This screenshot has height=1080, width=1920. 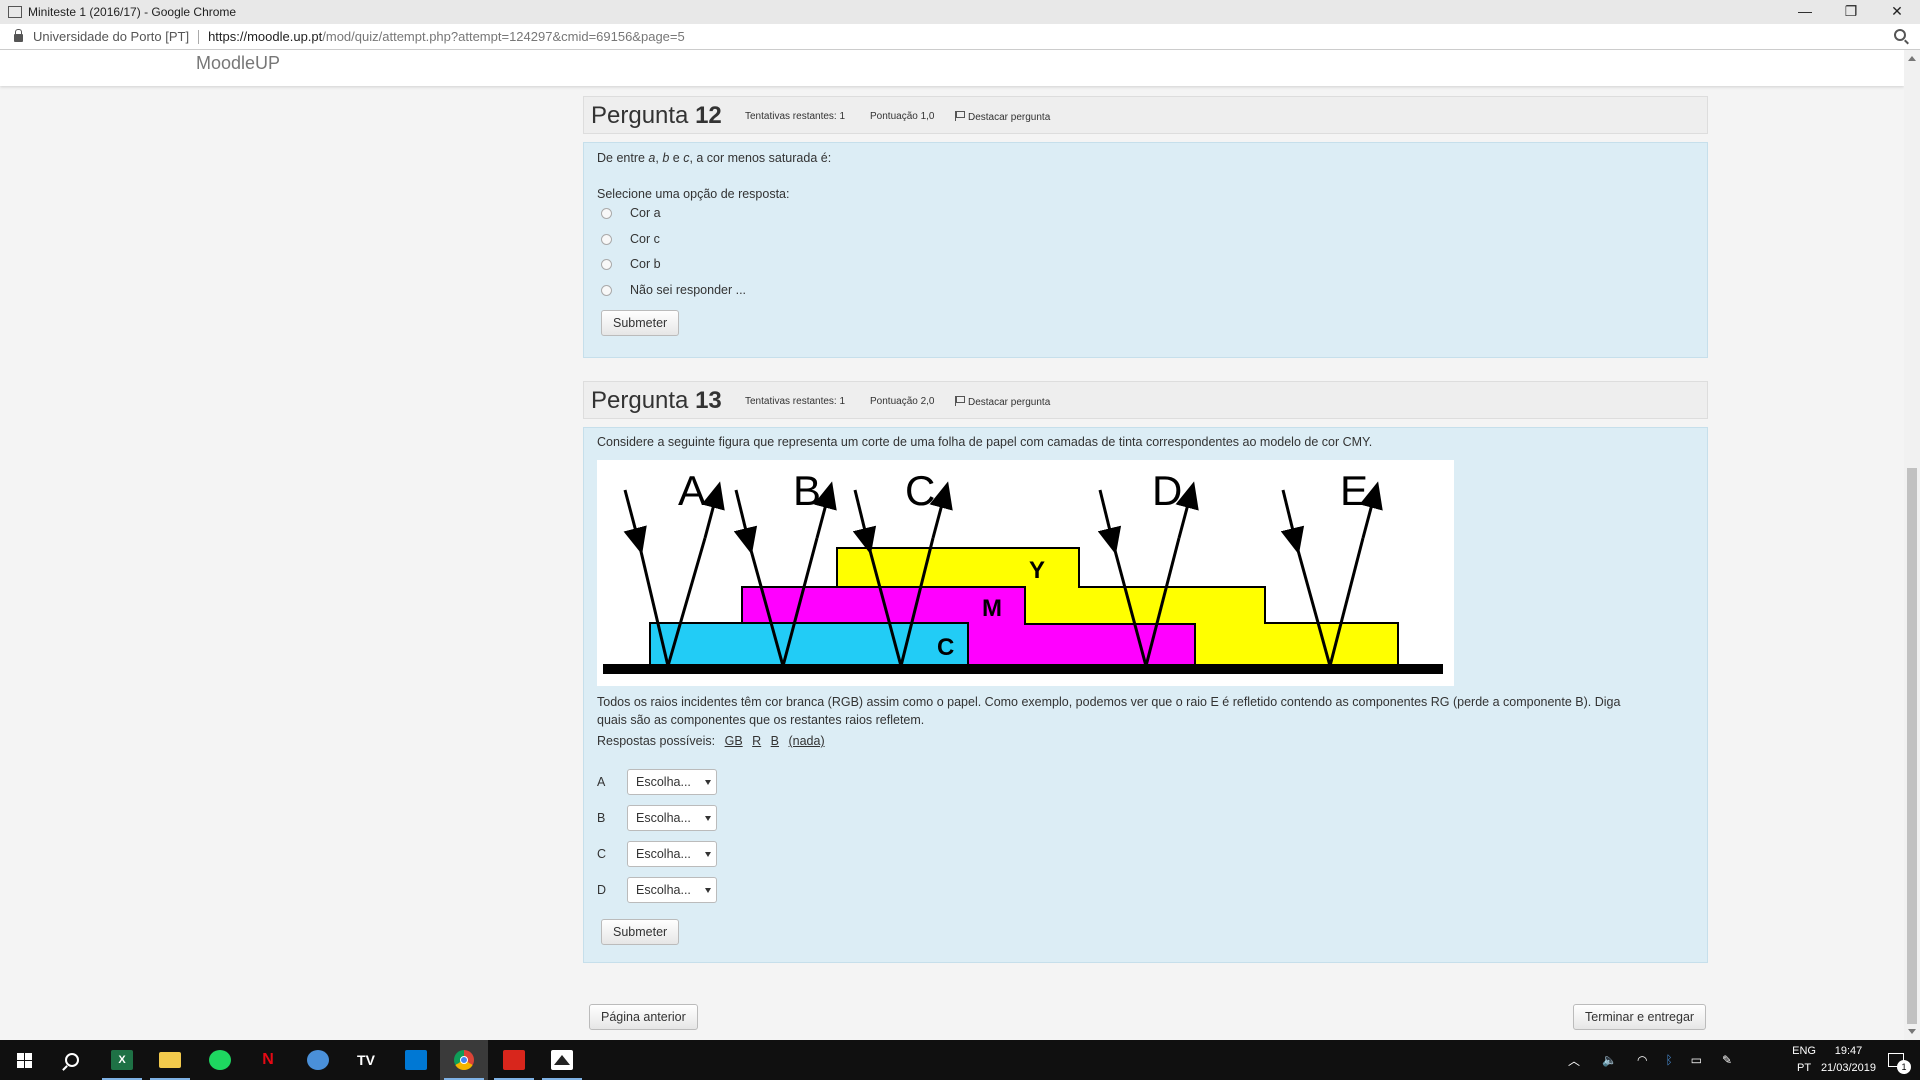 What do you see at coordinates (238, 63) in the screenshot?
I see `brand-link: MoodleUP` at bounding box center [238, 63].